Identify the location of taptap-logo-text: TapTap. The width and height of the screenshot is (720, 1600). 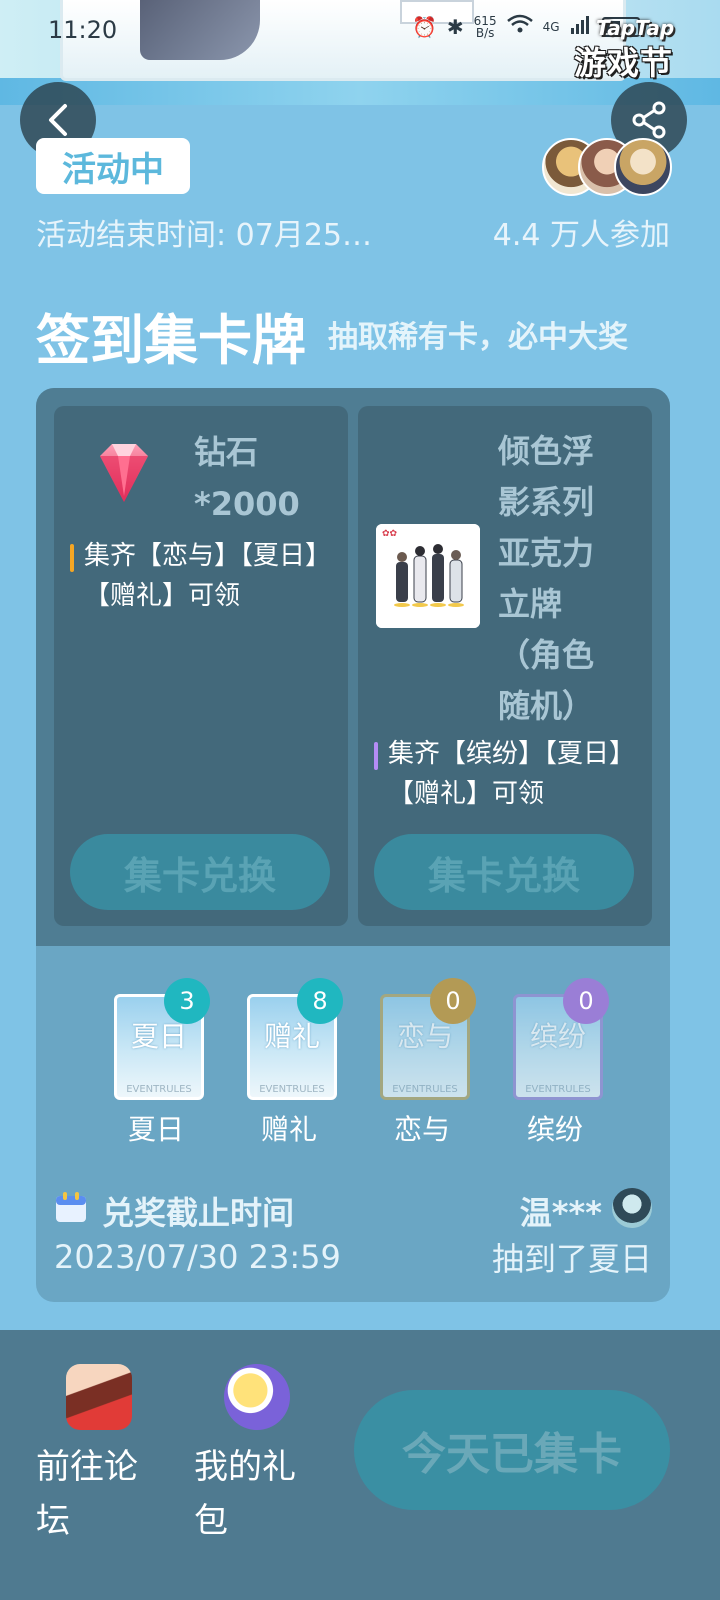
(635, 28).